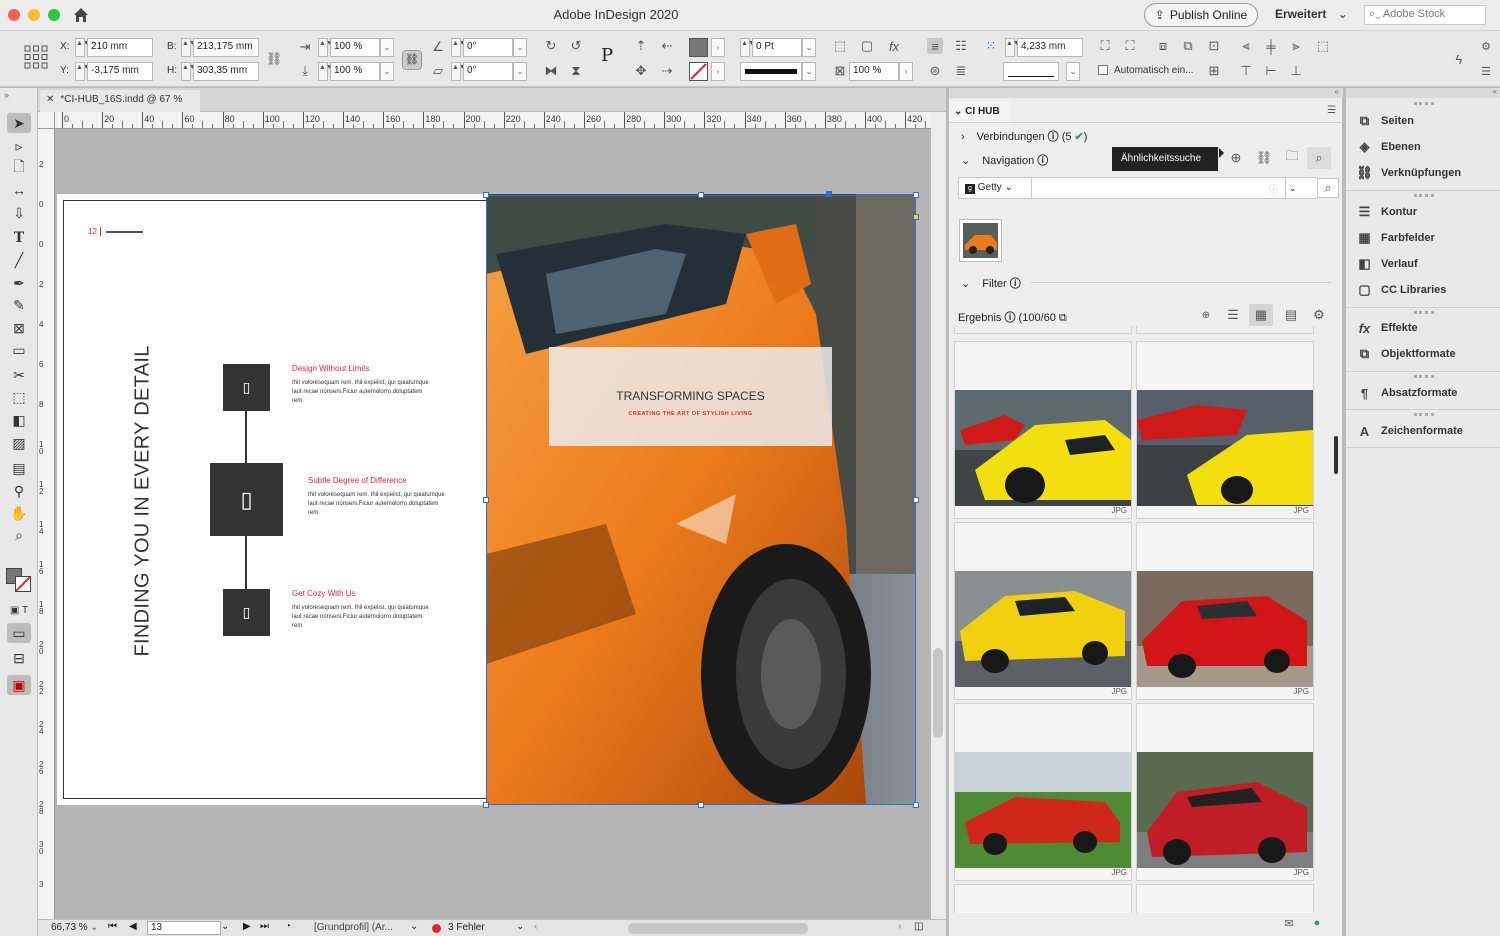 The width and height of the screenshot is (1500, 936). What do you see at coordinates (1271, 46) in the screenshot?
I see `align-center-icon: ╪` at bounding box center [1271, 46].